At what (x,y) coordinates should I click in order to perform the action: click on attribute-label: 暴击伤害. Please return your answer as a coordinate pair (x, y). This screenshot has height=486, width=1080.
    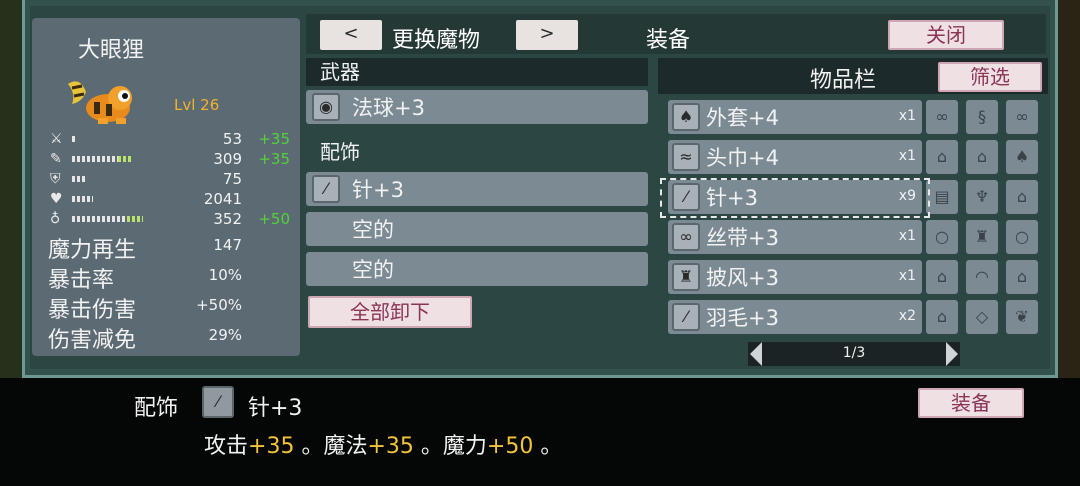
    Looking at the image, I should click on (92, 310).